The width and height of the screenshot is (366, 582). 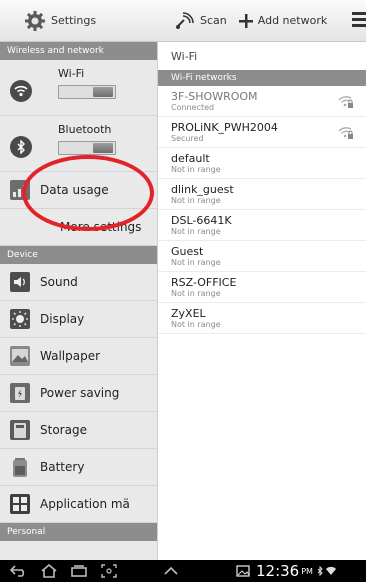 What do you see at coordinates (278, 571) in the screenshot?
I see `clock-time: 12:36` at bounding box center [278, 571].